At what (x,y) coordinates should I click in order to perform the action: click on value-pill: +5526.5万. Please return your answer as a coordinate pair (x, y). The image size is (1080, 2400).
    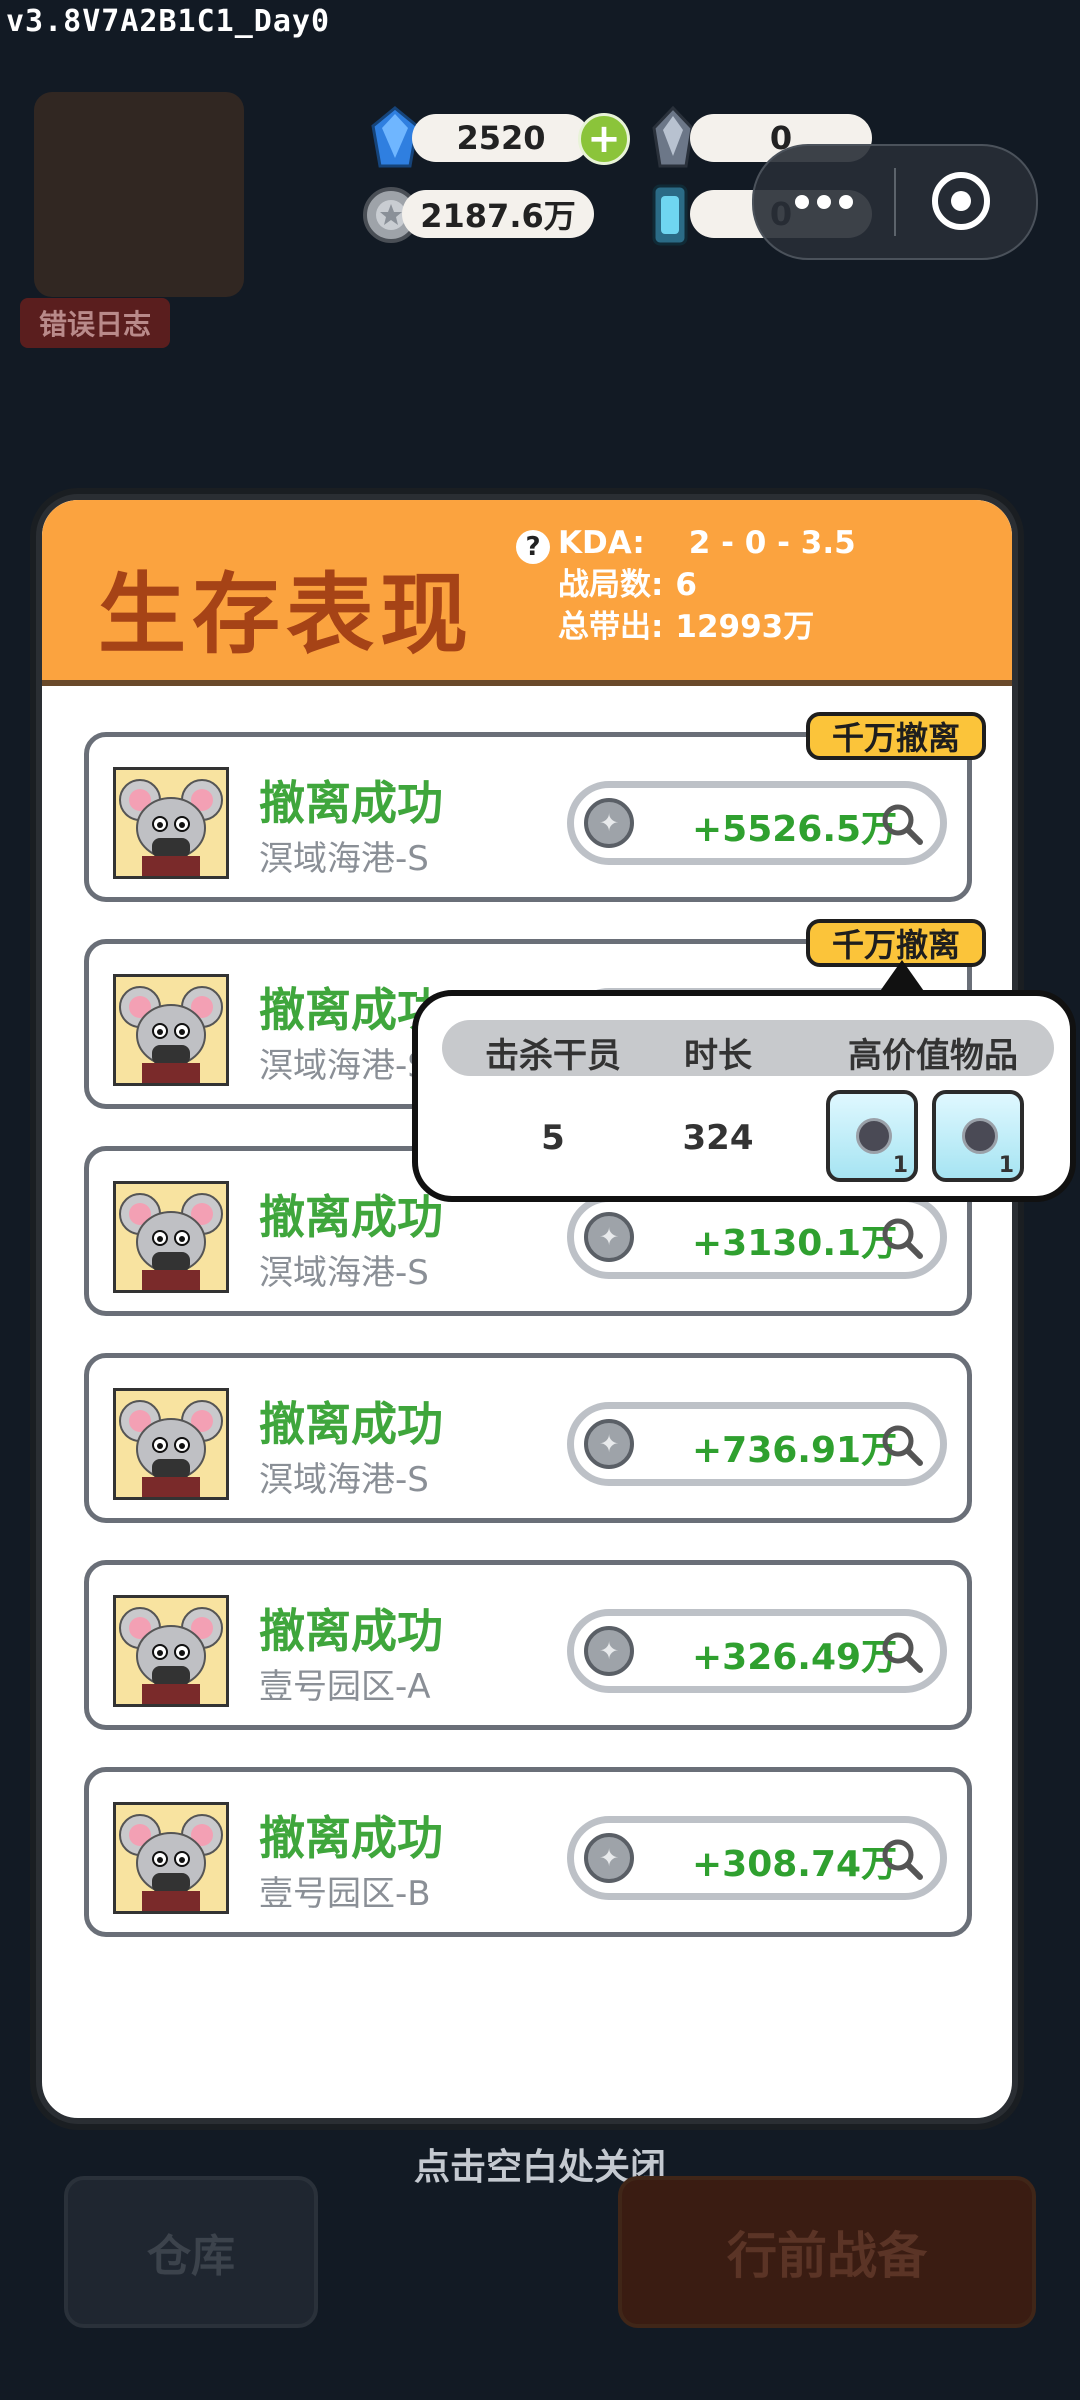
    Looking at the image, I should click on (757, 823).